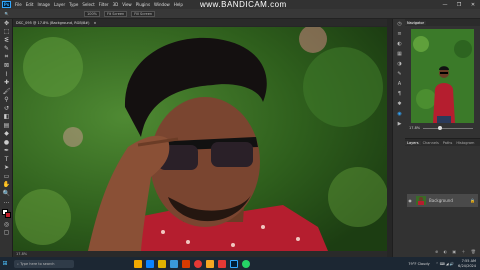 Image resolution: width=480 pixels, height=270 pixels. What do you see at coordinates (174, 263) in the screenshot?
I see `store-icon` at bounding box center [174, 263].